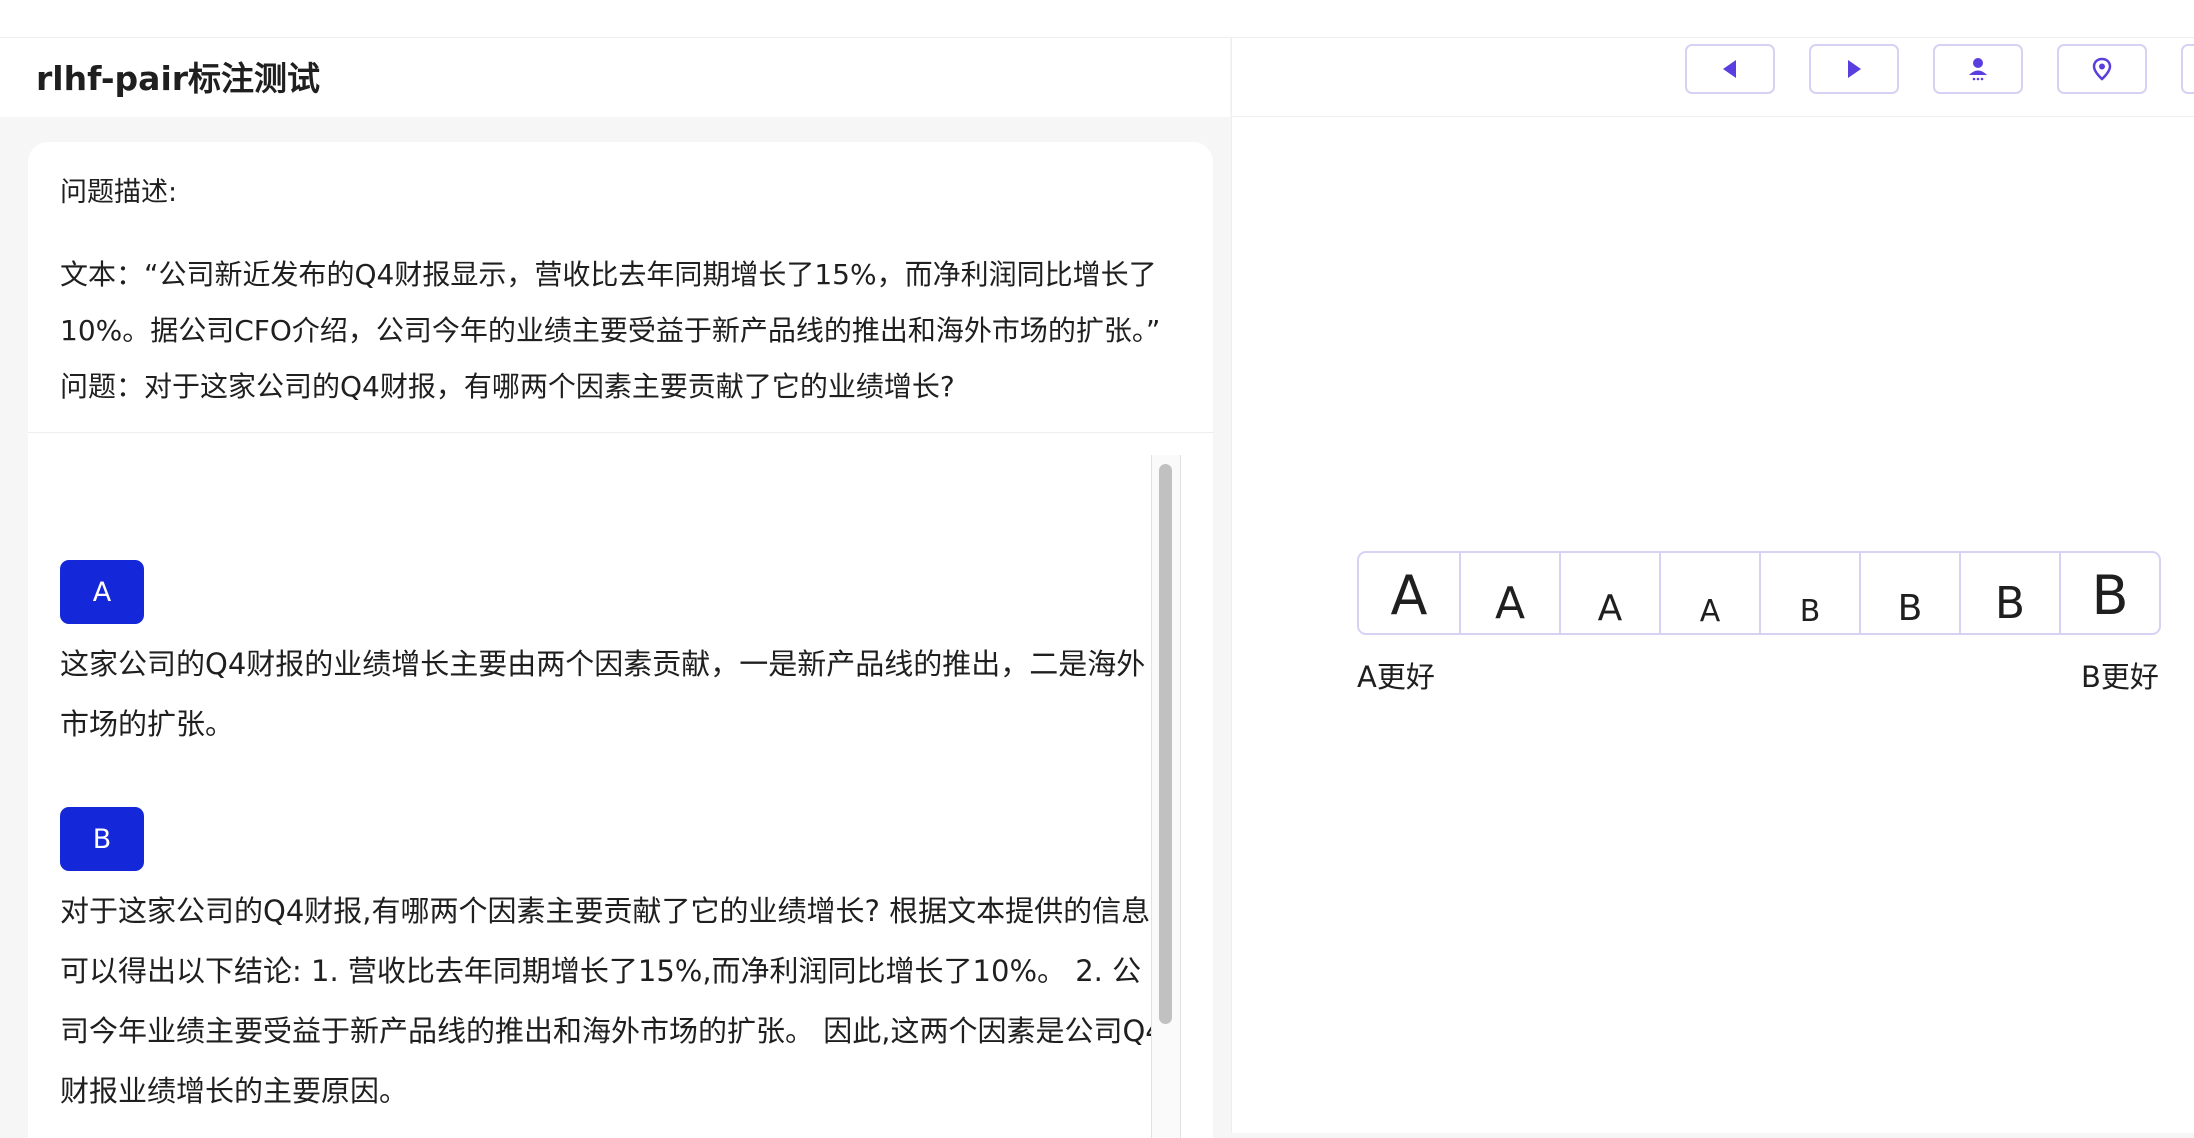 The width and height of the screenshot is (2194, 1138). I want to click on top-strip, so click(1097, 19).